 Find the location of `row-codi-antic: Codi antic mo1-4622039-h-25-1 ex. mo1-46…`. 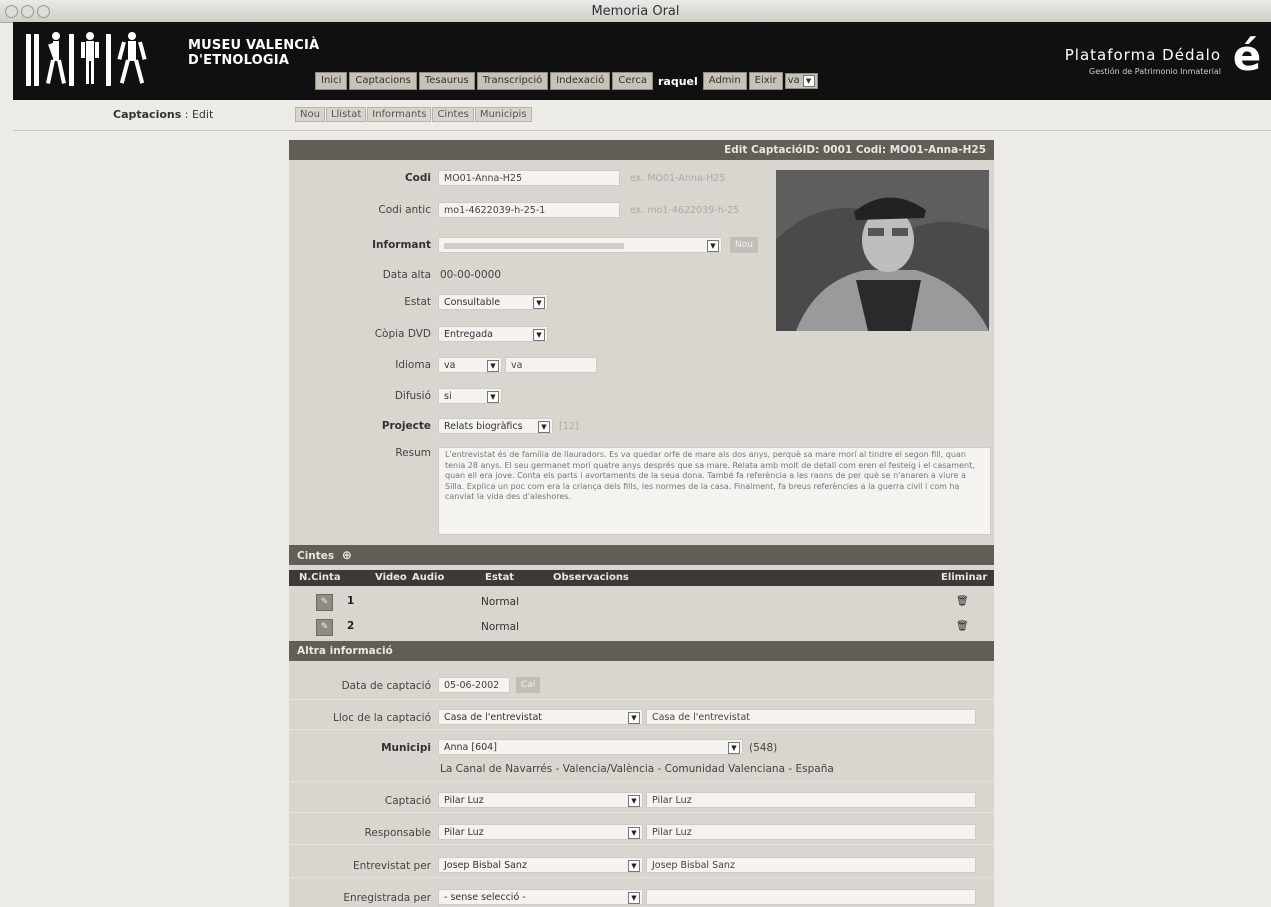

row-codi-antic: Codi antic mo1-4622039-h-25-1 ex. mo1-46… is located at coordinates (641, 210).